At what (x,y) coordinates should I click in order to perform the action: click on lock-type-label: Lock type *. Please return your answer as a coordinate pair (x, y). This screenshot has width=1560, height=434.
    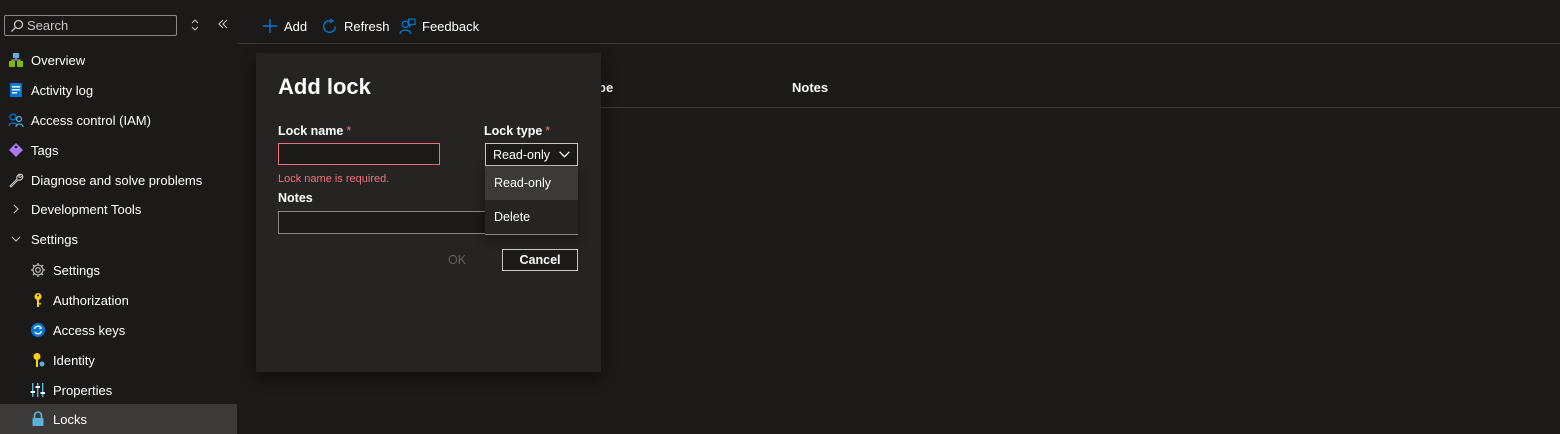
    Looking at the image, I should click on (517, 131).